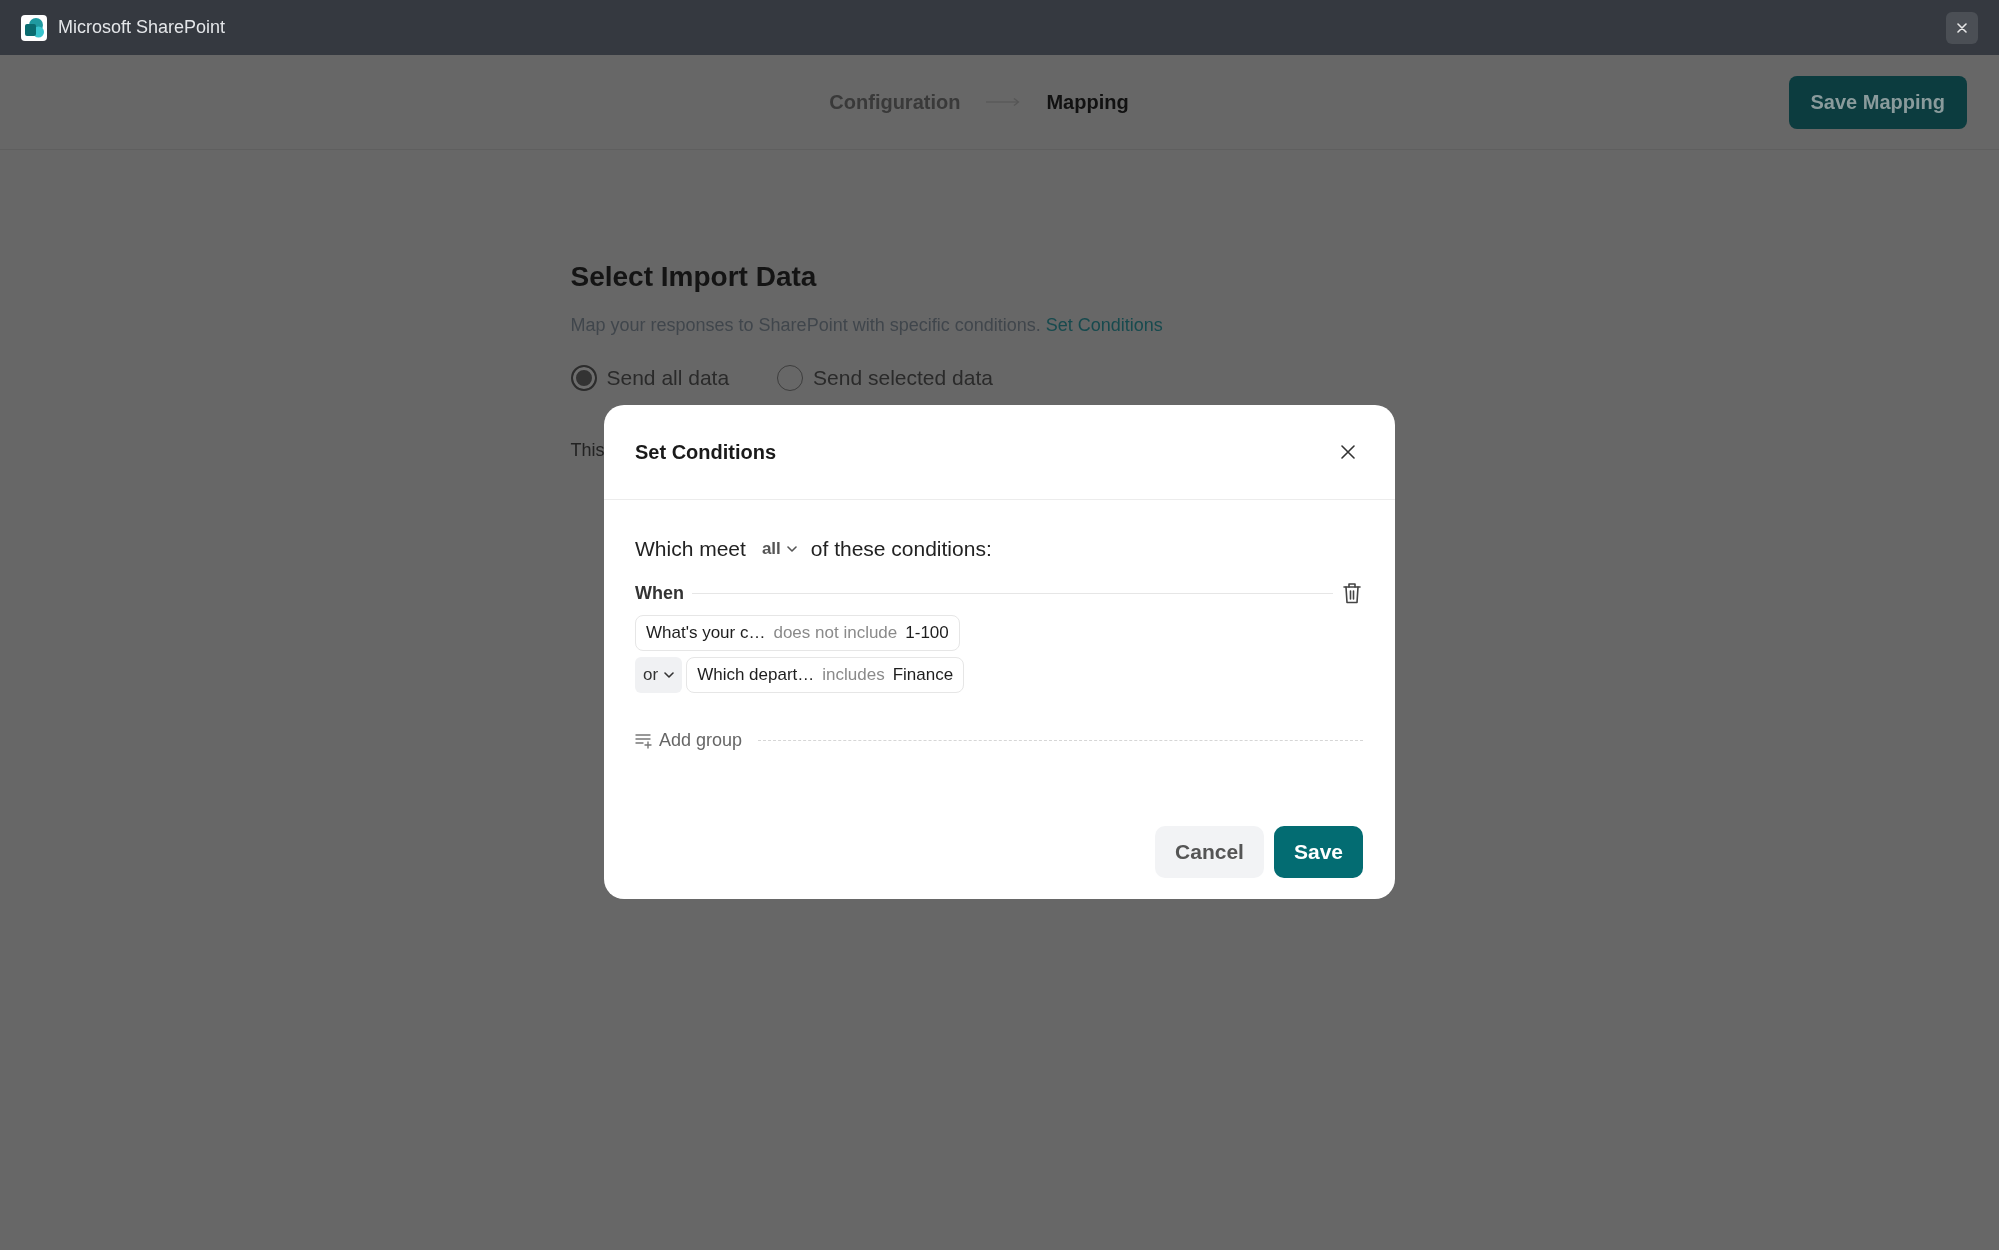 This screenshot has height=1250, width=1999. I want to click on body-text: This, so click(587, 450).